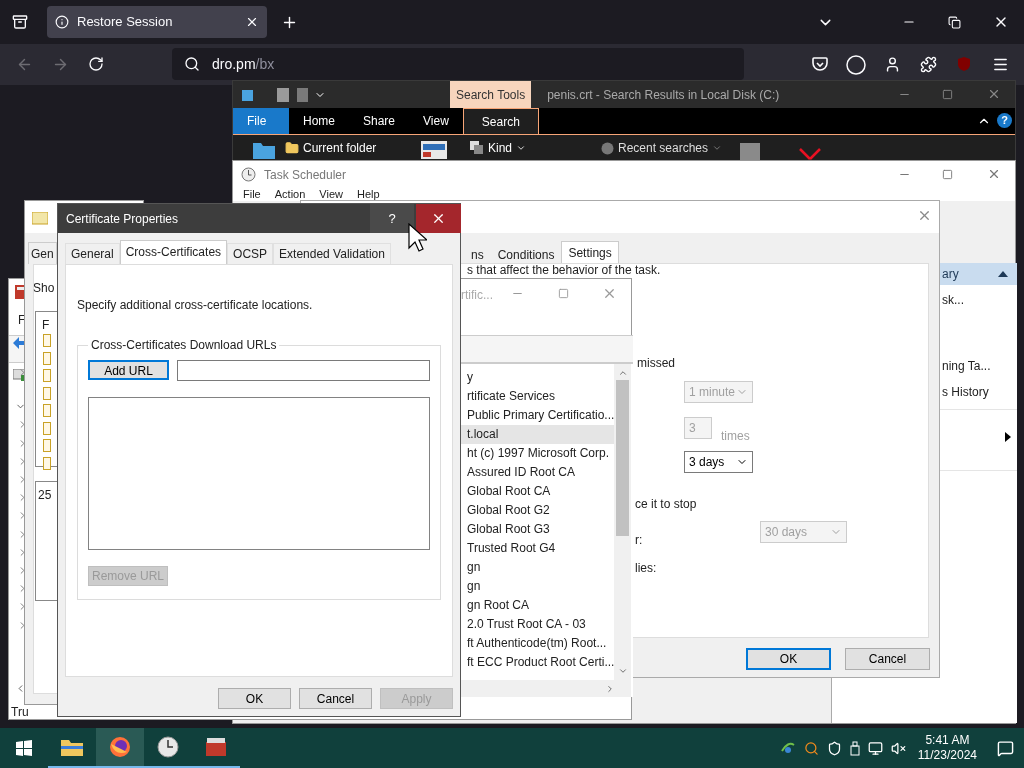 This screenshot has height=768, width=1024. Describe the element at coordinates (250, 253) in the screenshot. I see `tab: OCSP` at that location.